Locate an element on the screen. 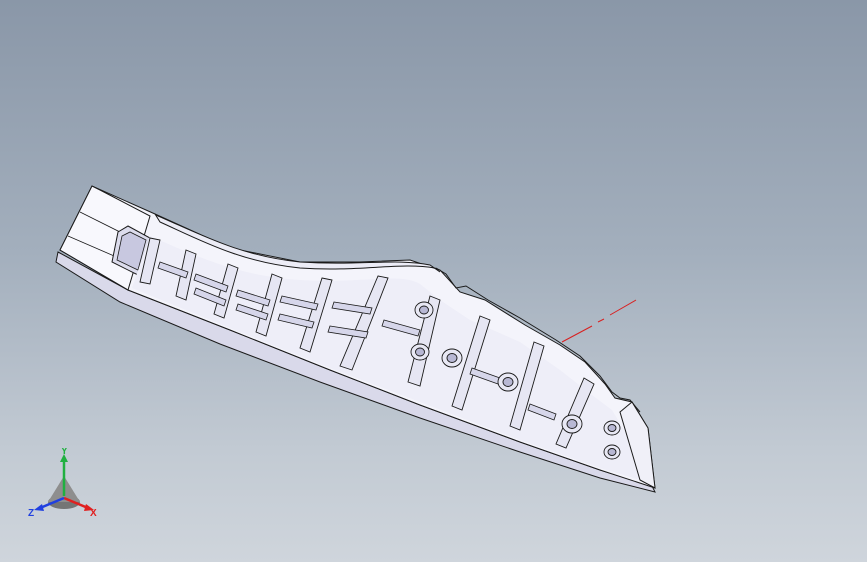  z-axis-label: Z is located at coordinates (31, 513).